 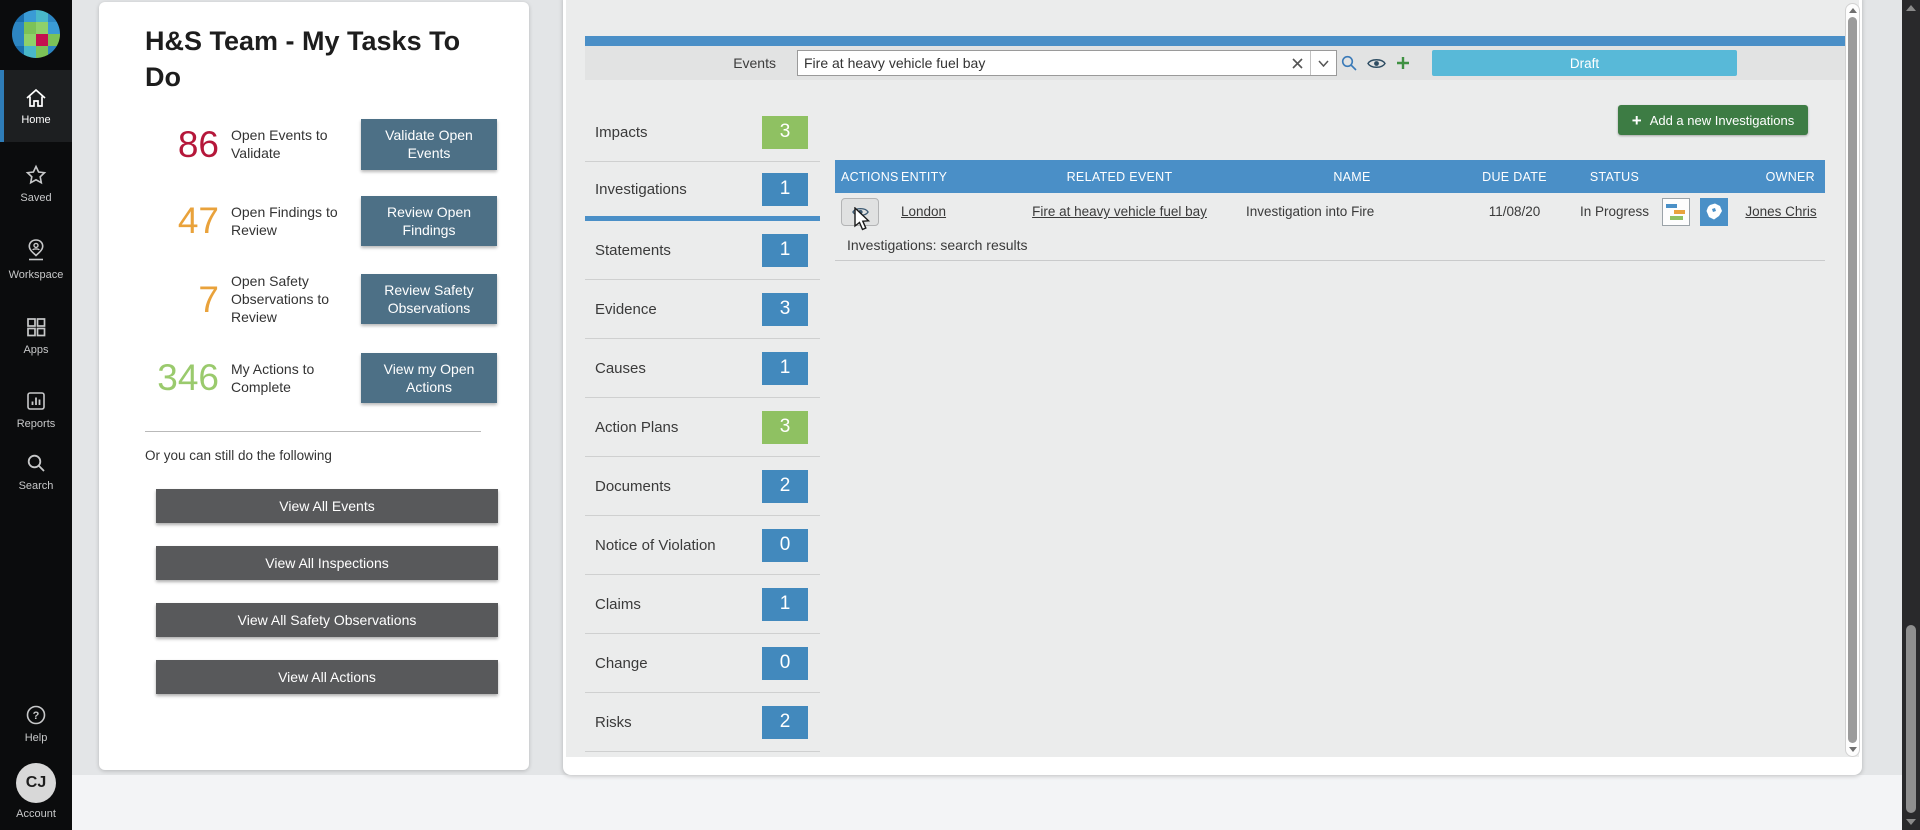 I want to click on view-eye-icon, so click(x=1376, y=63).